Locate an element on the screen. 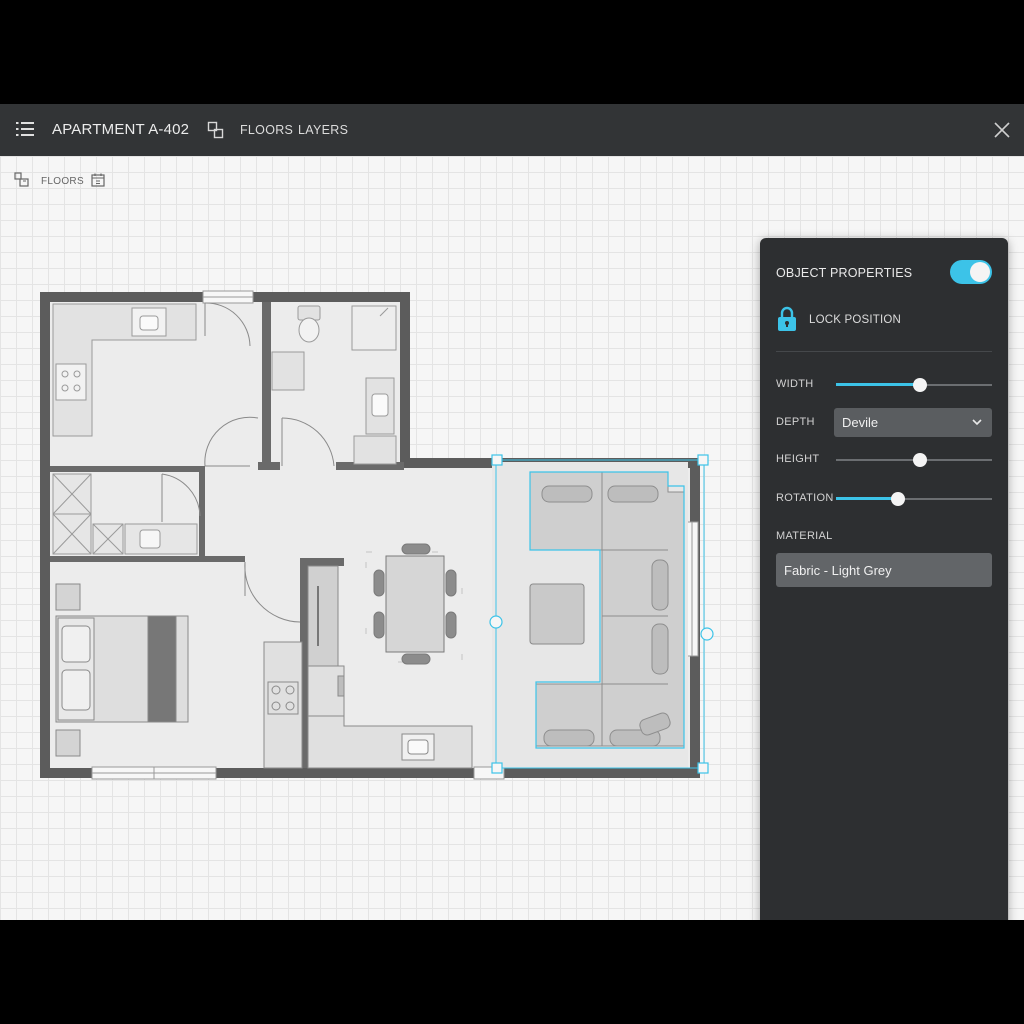 The width and height of the screenshot is (1024, 1024). width-slider is located at coordinates (914, 385).